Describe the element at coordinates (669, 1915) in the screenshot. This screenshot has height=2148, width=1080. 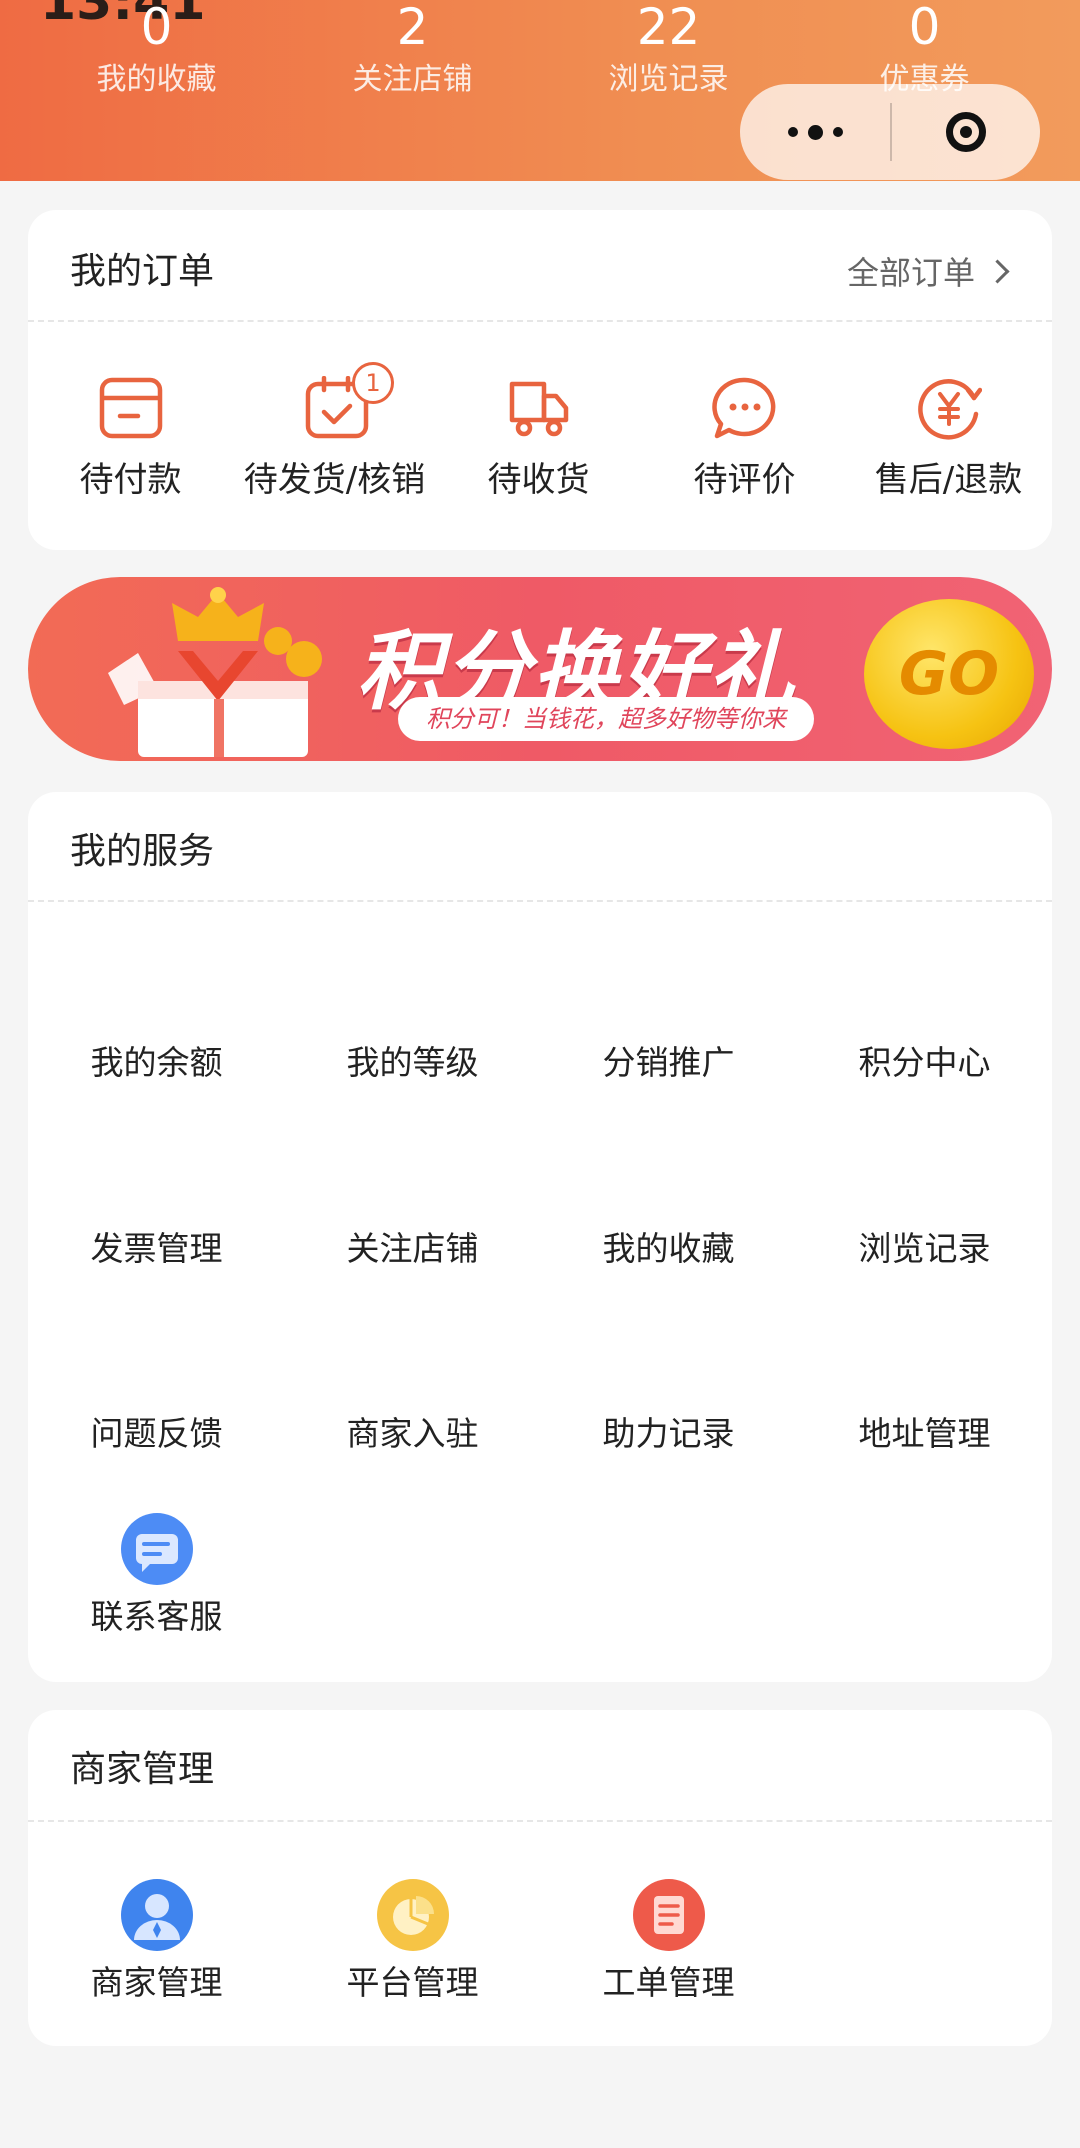
I see `document-list-icon` at that location.